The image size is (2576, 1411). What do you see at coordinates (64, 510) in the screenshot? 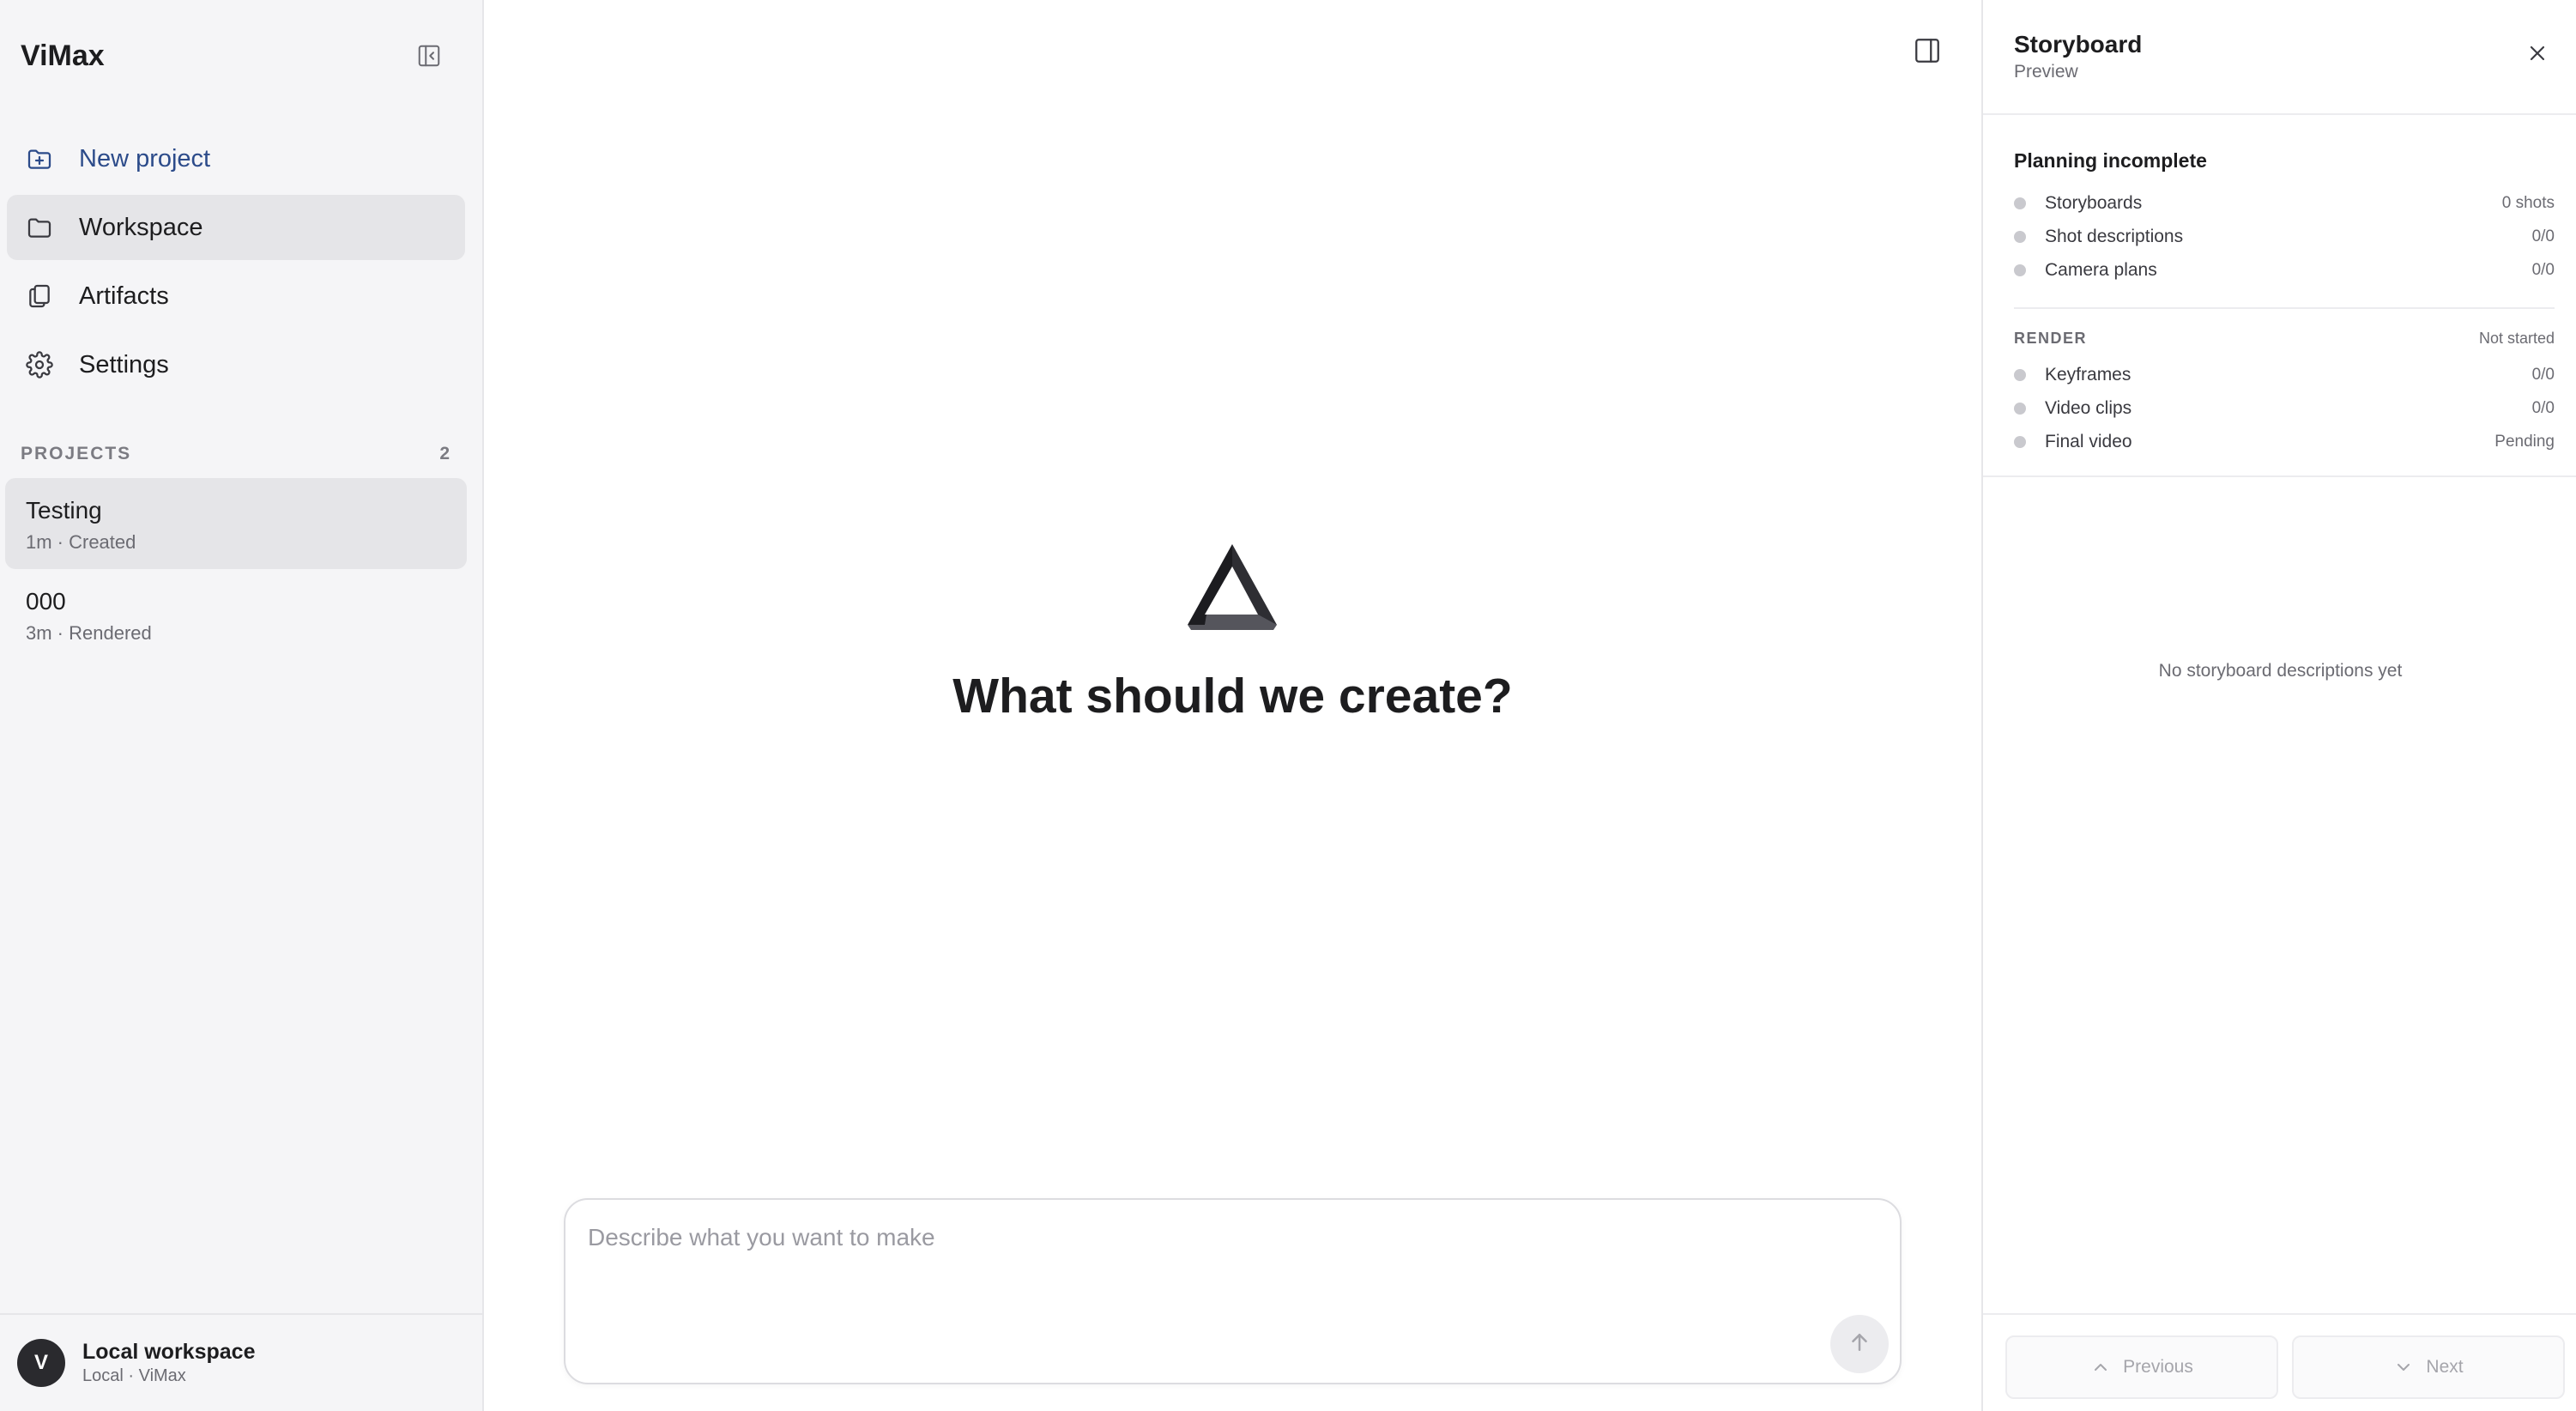
I see `project-name: Testing` at bounding box center [64, 510].